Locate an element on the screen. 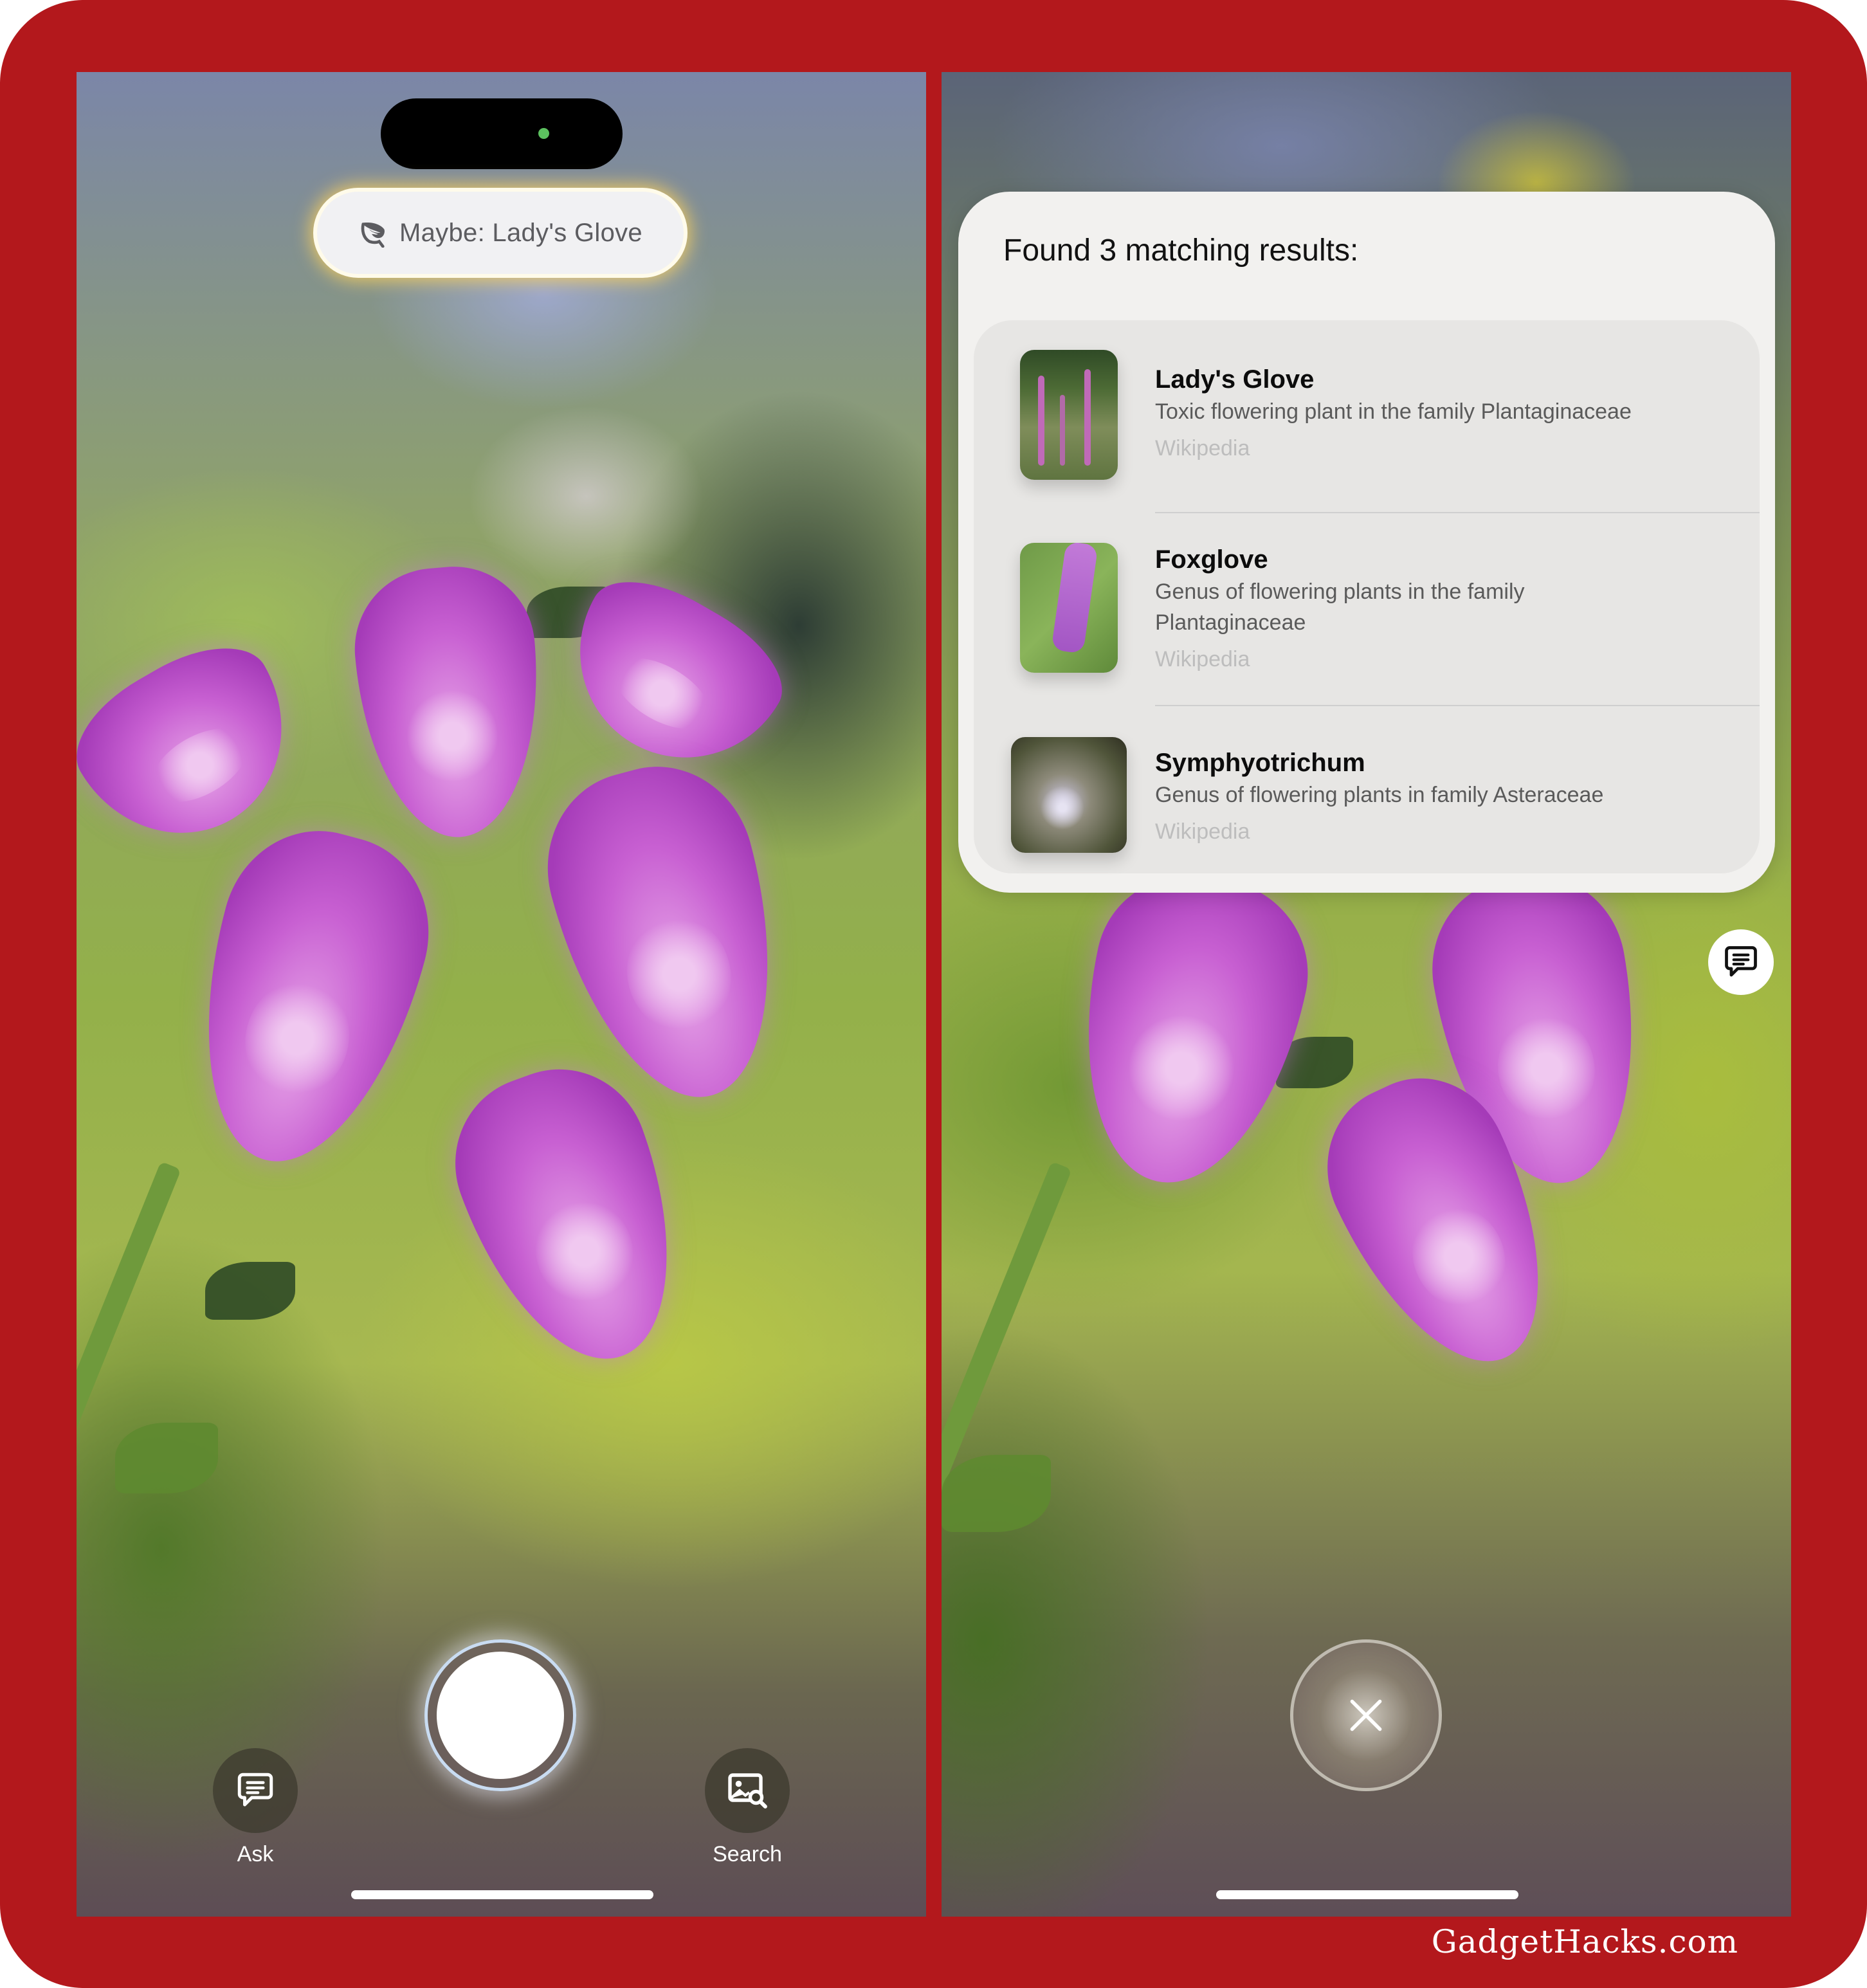 This screenshot has width=1867, height=1988. image-search-icon is located at coordinates (747, 1791).